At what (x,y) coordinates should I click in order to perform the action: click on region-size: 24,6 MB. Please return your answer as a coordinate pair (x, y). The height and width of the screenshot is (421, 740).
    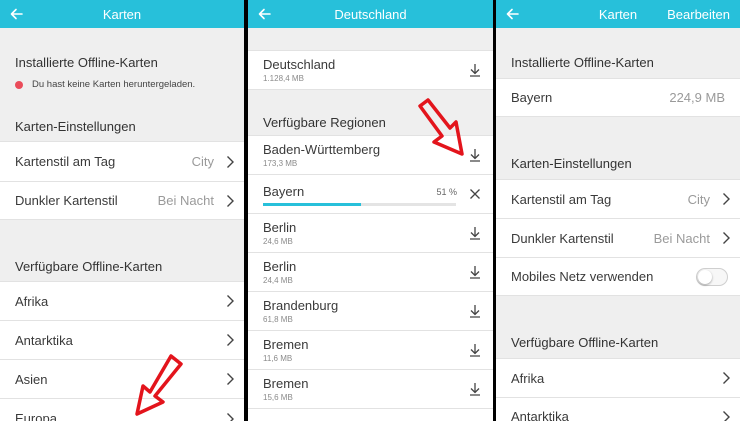
    Looking at the image, I should click on (278, 241).